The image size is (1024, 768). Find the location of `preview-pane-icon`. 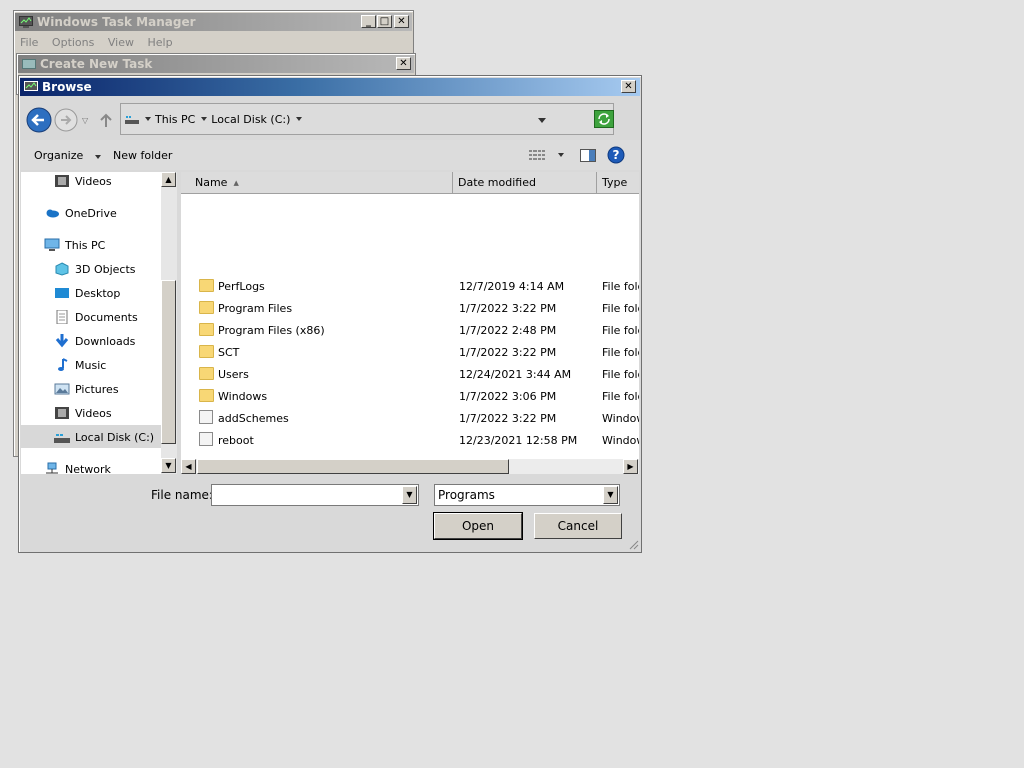

preview-pane-icon is located at coordinates (588, 155).